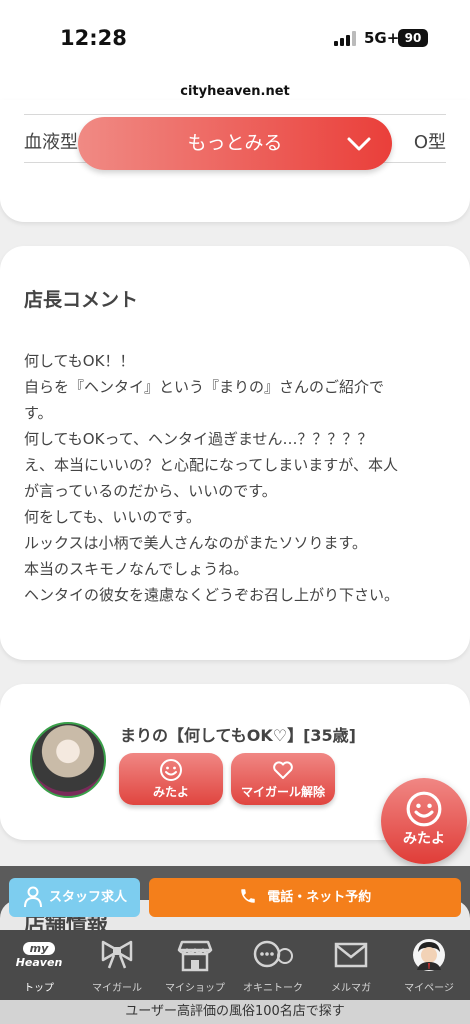 The height and width of the screenshot is (1024, 470). What do you see at coordinates (235, 114) in the screenshot?
I see `divider` at bounding box center [235, 114].